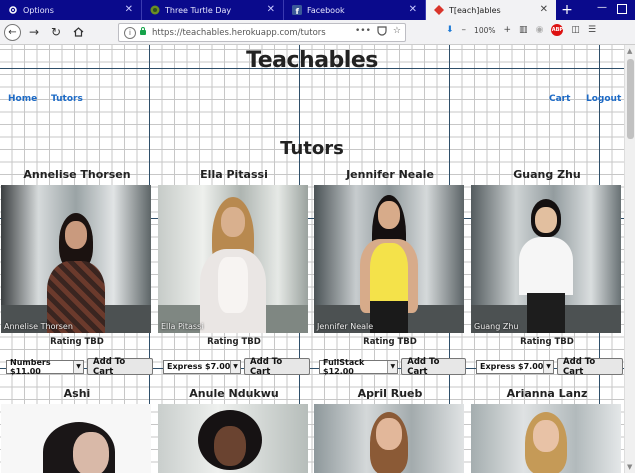 The width and height of the screenshot is (635, 473). I want to click on tutor-name: Jennifer Neale, so click(390, 174).